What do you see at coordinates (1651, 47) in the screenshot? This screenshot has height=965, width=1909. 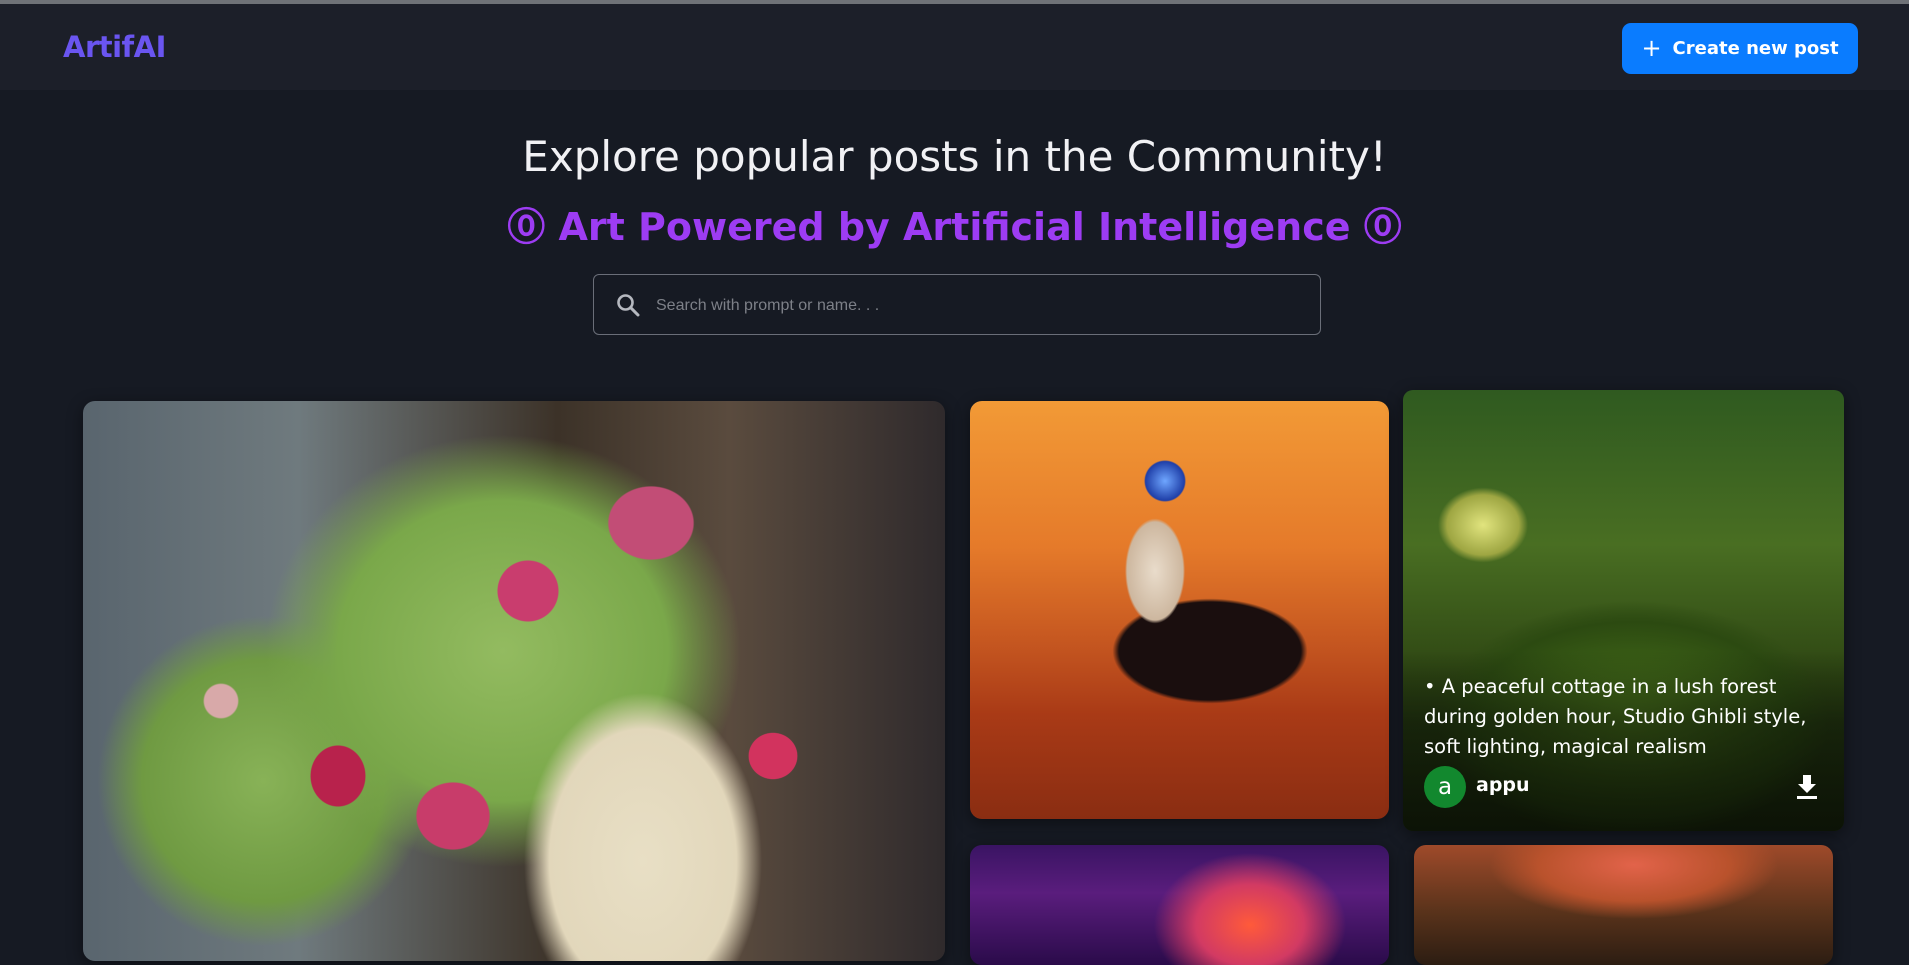 I see `plus-icon: +` at bounding box center [1651, 47].